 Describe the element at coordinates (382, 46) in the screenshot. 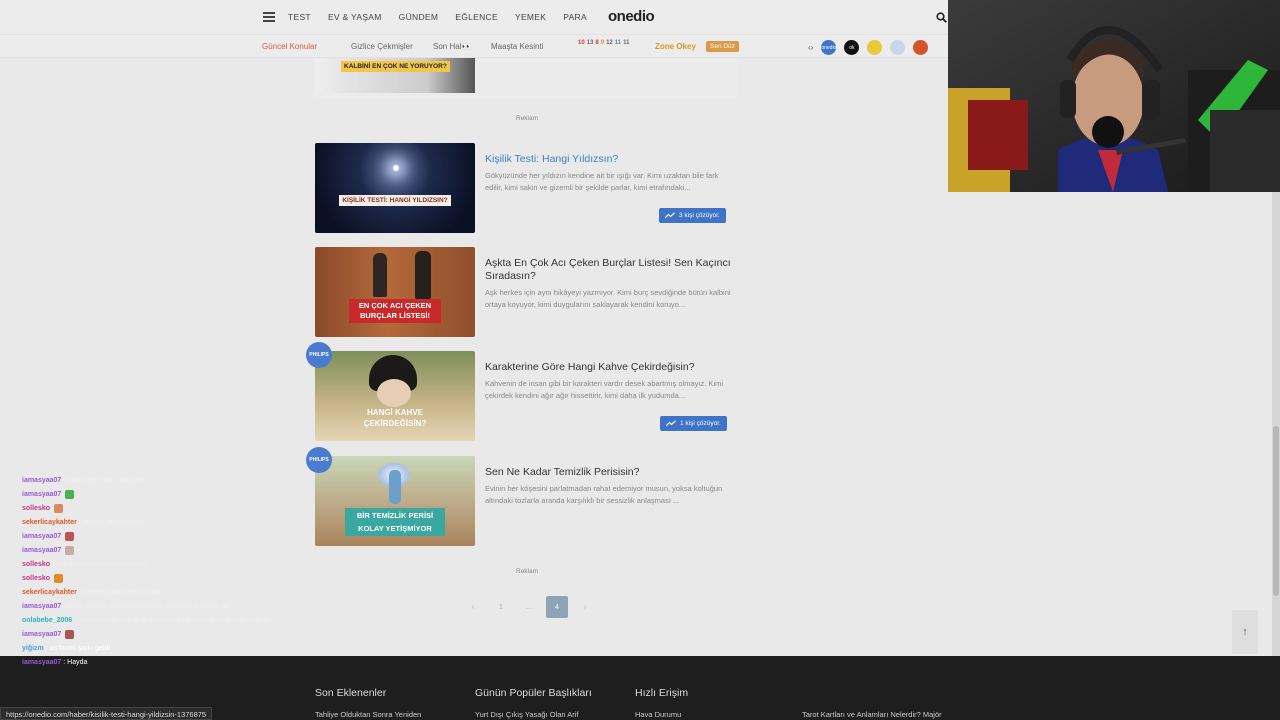

I see `subnav-link: Gizlice Çekmişler` at that location.